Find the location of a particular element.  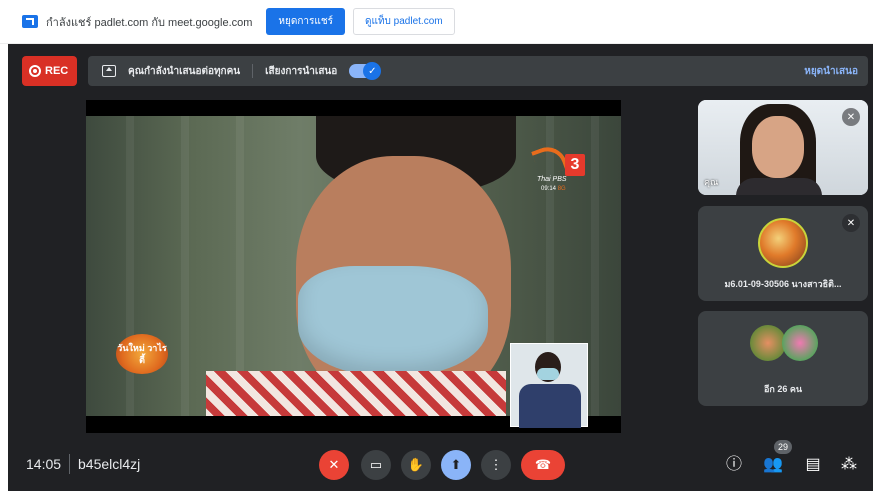

more-options-button: ⋮ is located at coordinates (496, 465).